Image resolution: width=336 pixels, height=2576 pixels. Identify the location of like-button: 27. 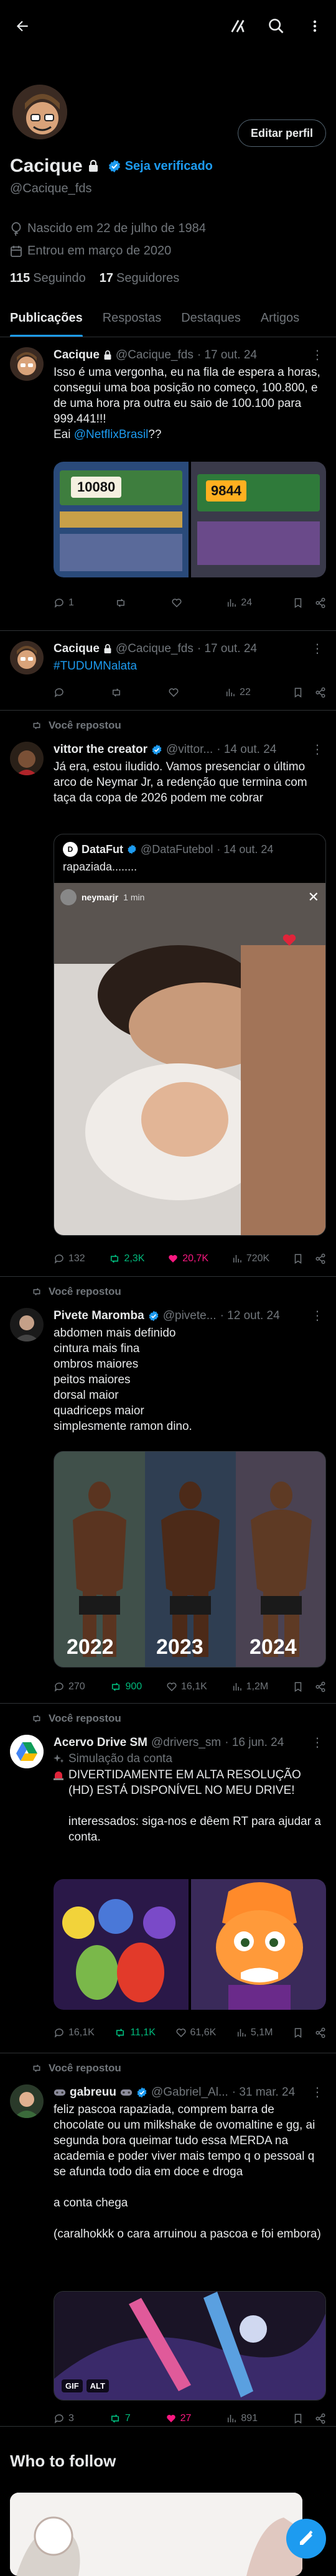
(178, 2418).